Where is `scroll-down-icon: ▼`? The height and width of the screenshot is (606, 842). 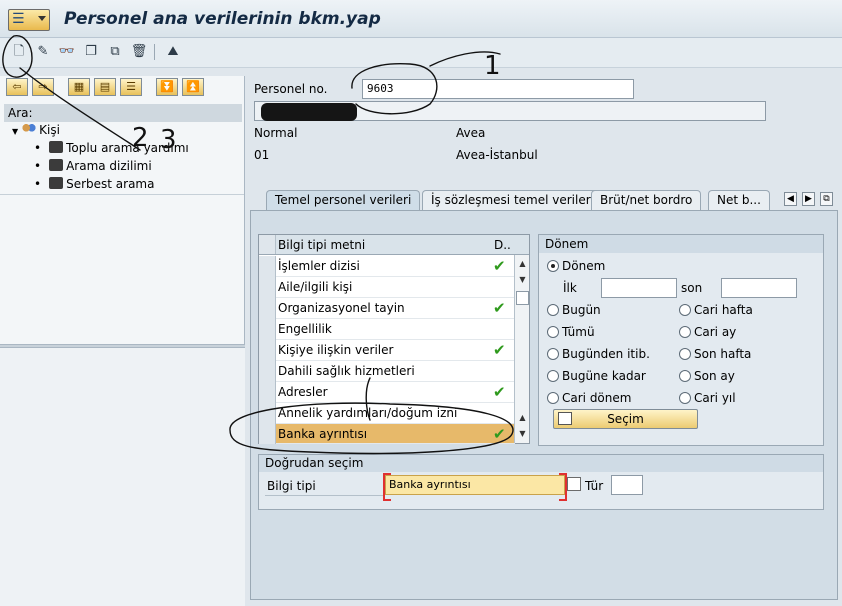
scroll-down-icon: ▼ is located at coordinates (522, 279).